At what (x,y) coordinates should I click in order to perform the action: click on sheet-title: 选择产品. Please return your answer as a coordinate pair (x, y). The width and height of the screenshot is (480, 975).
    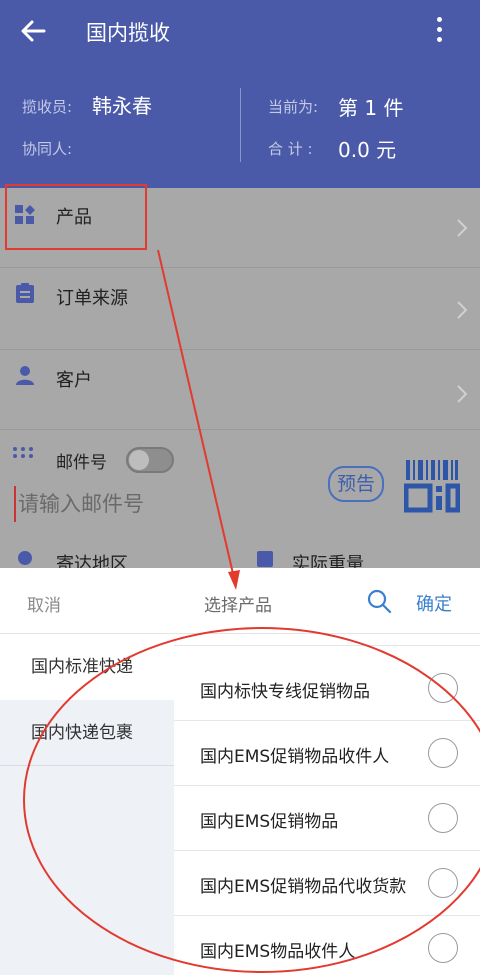
    Looking at the image, I should click on (238, 606).